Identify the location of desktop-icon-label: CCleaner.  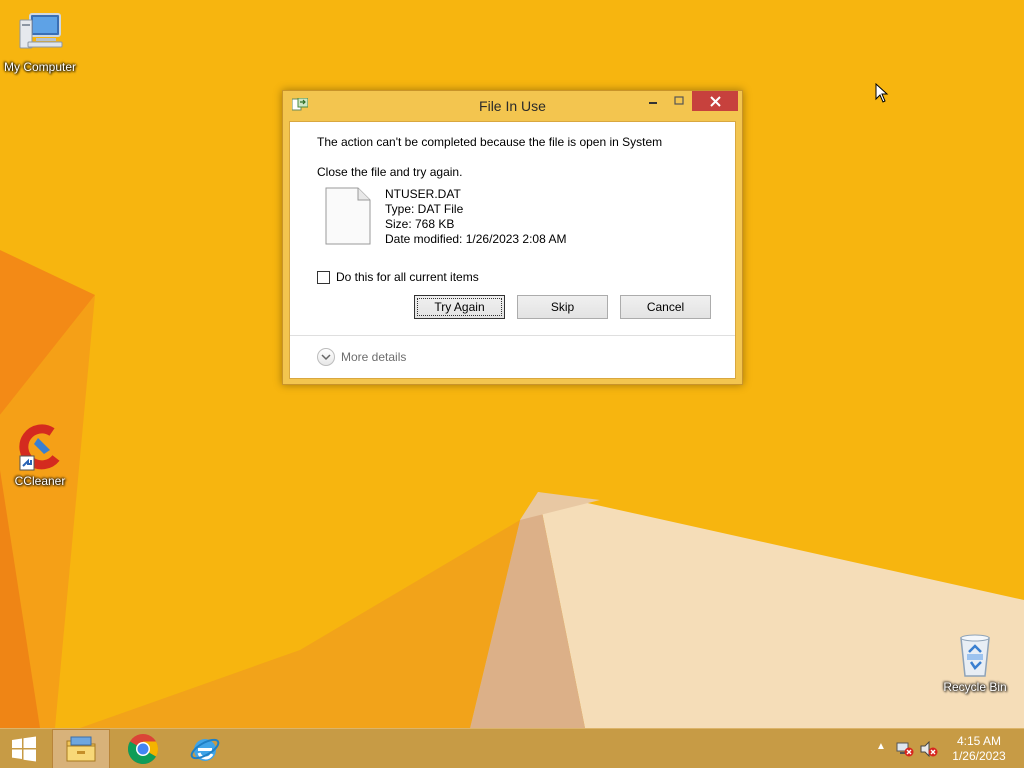
(40, 481).